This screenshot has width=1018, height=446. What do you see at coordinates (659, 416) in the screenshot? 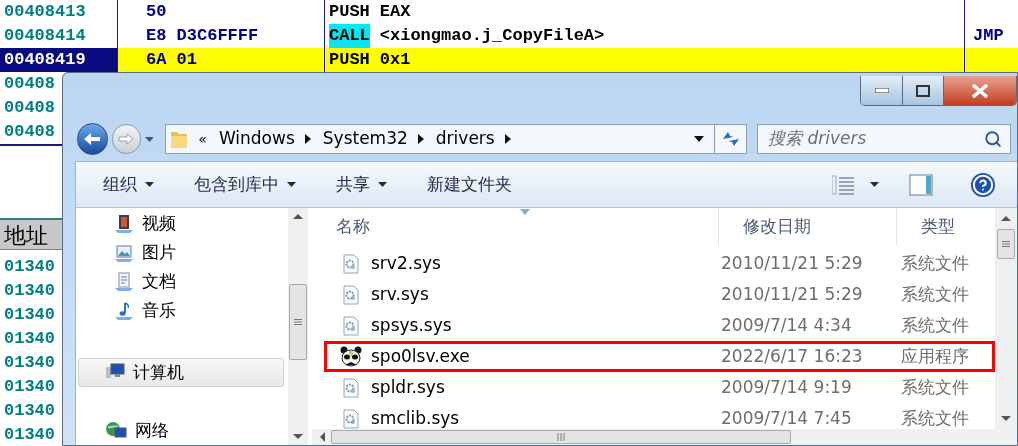
I see `file-row: smclib.sys 2009/7/14 7:45 系统文件` at bounding box center [659, 416].